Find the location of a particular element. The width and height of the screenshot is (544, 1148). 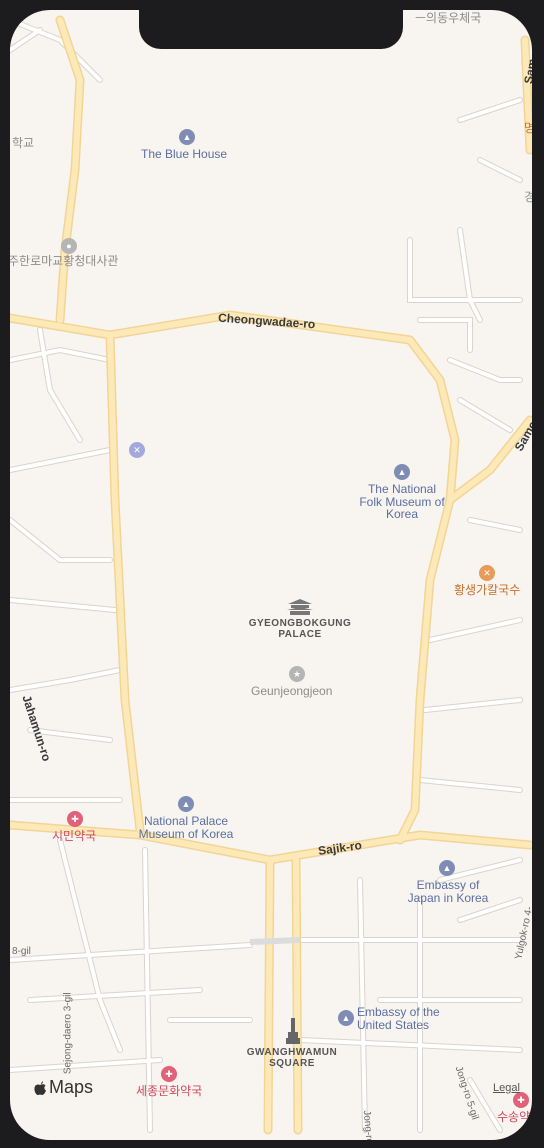

poi-siminyakguk: 시민약국 is located at coordinates (74, 836).